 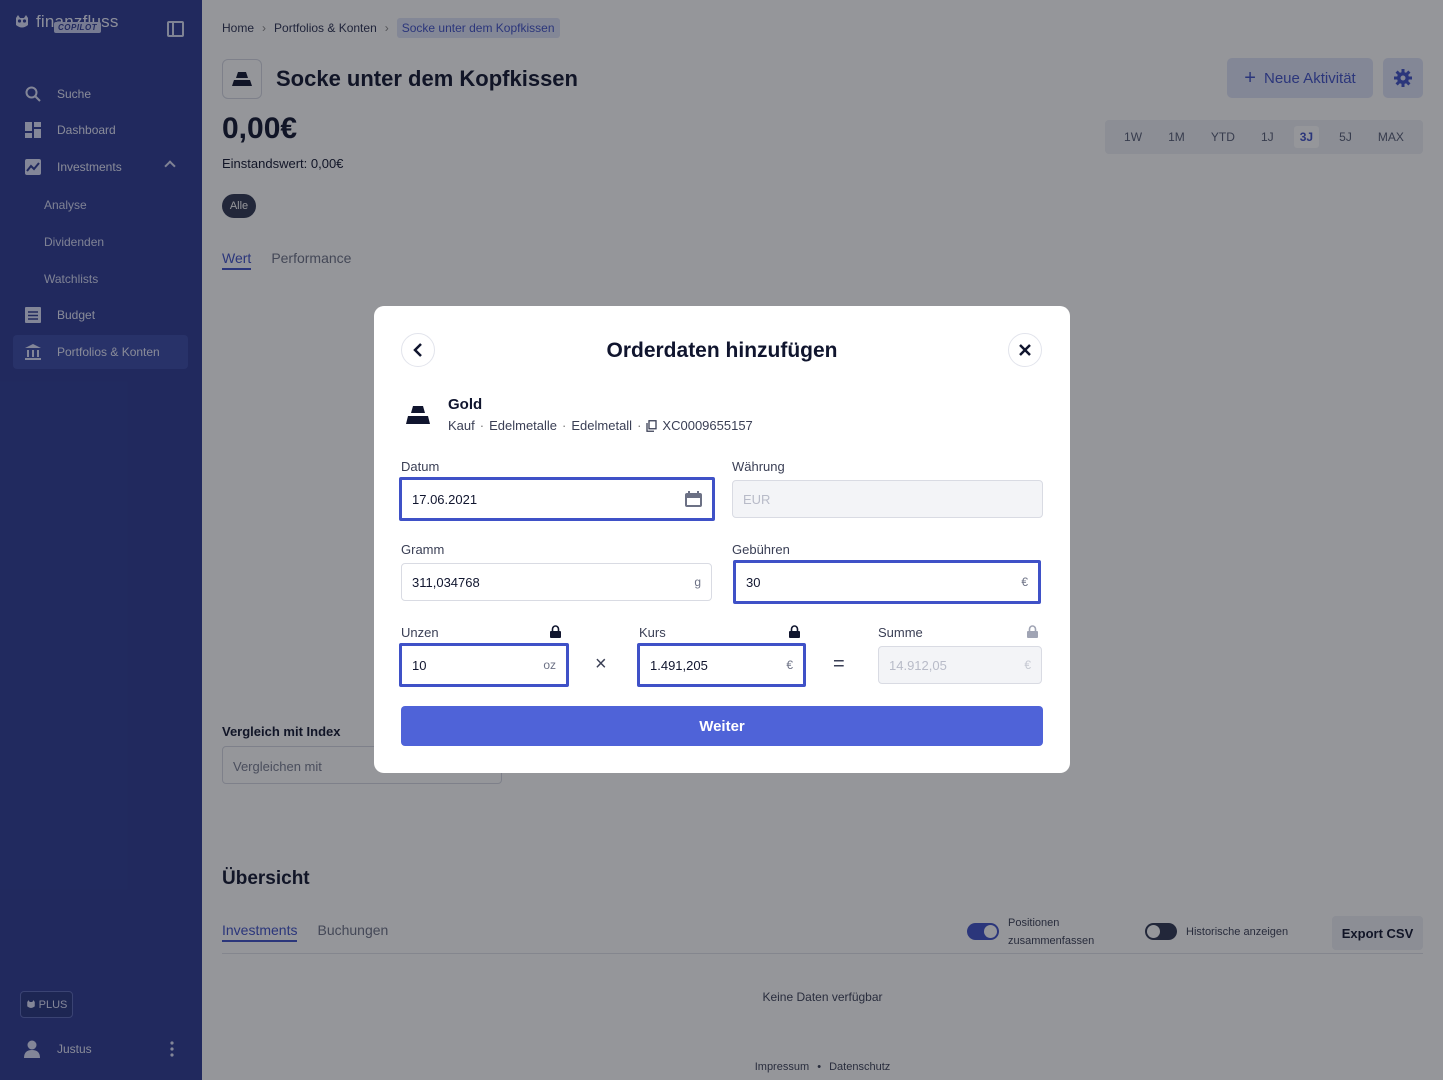 I want to click on unzen-label: Unzen, so click(x=420, y=632).